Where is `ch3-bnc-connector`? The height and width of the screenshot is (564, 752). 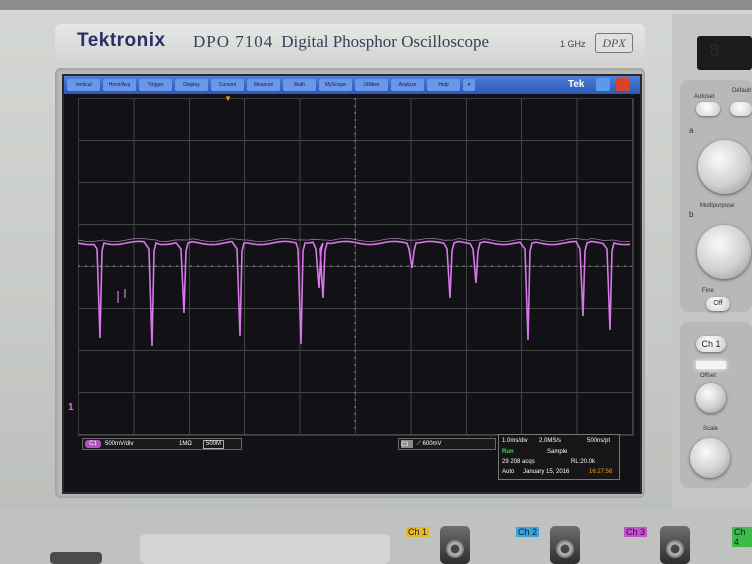 ch3-bnc-connector is located at coordinates (675, 545).